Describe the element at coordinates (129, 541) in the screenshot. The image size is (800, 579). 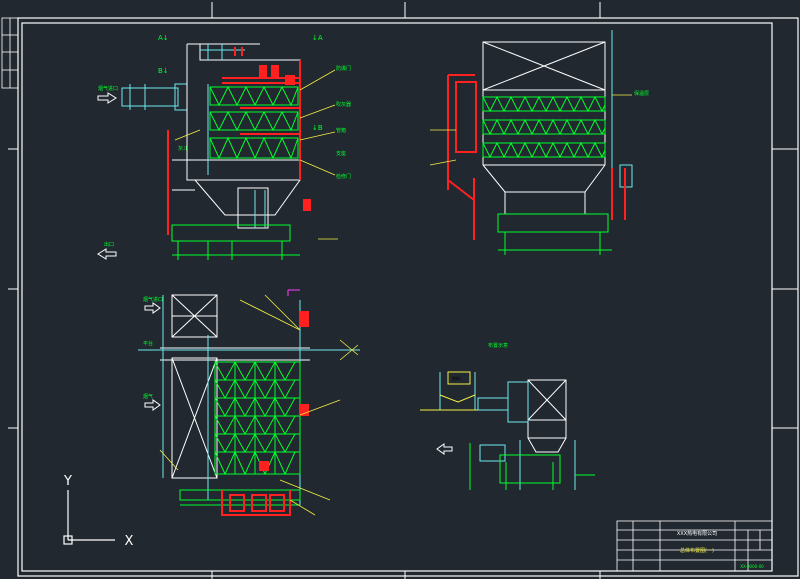
I see `ucs-x-label: X` at that location.